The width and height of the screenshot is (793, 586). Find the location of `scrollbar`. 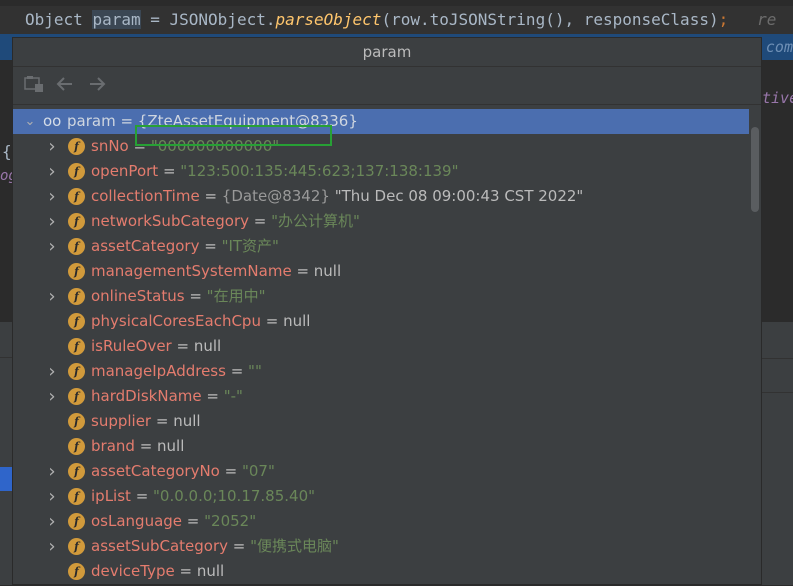

scrollbar is located at coordinates (755, 345).